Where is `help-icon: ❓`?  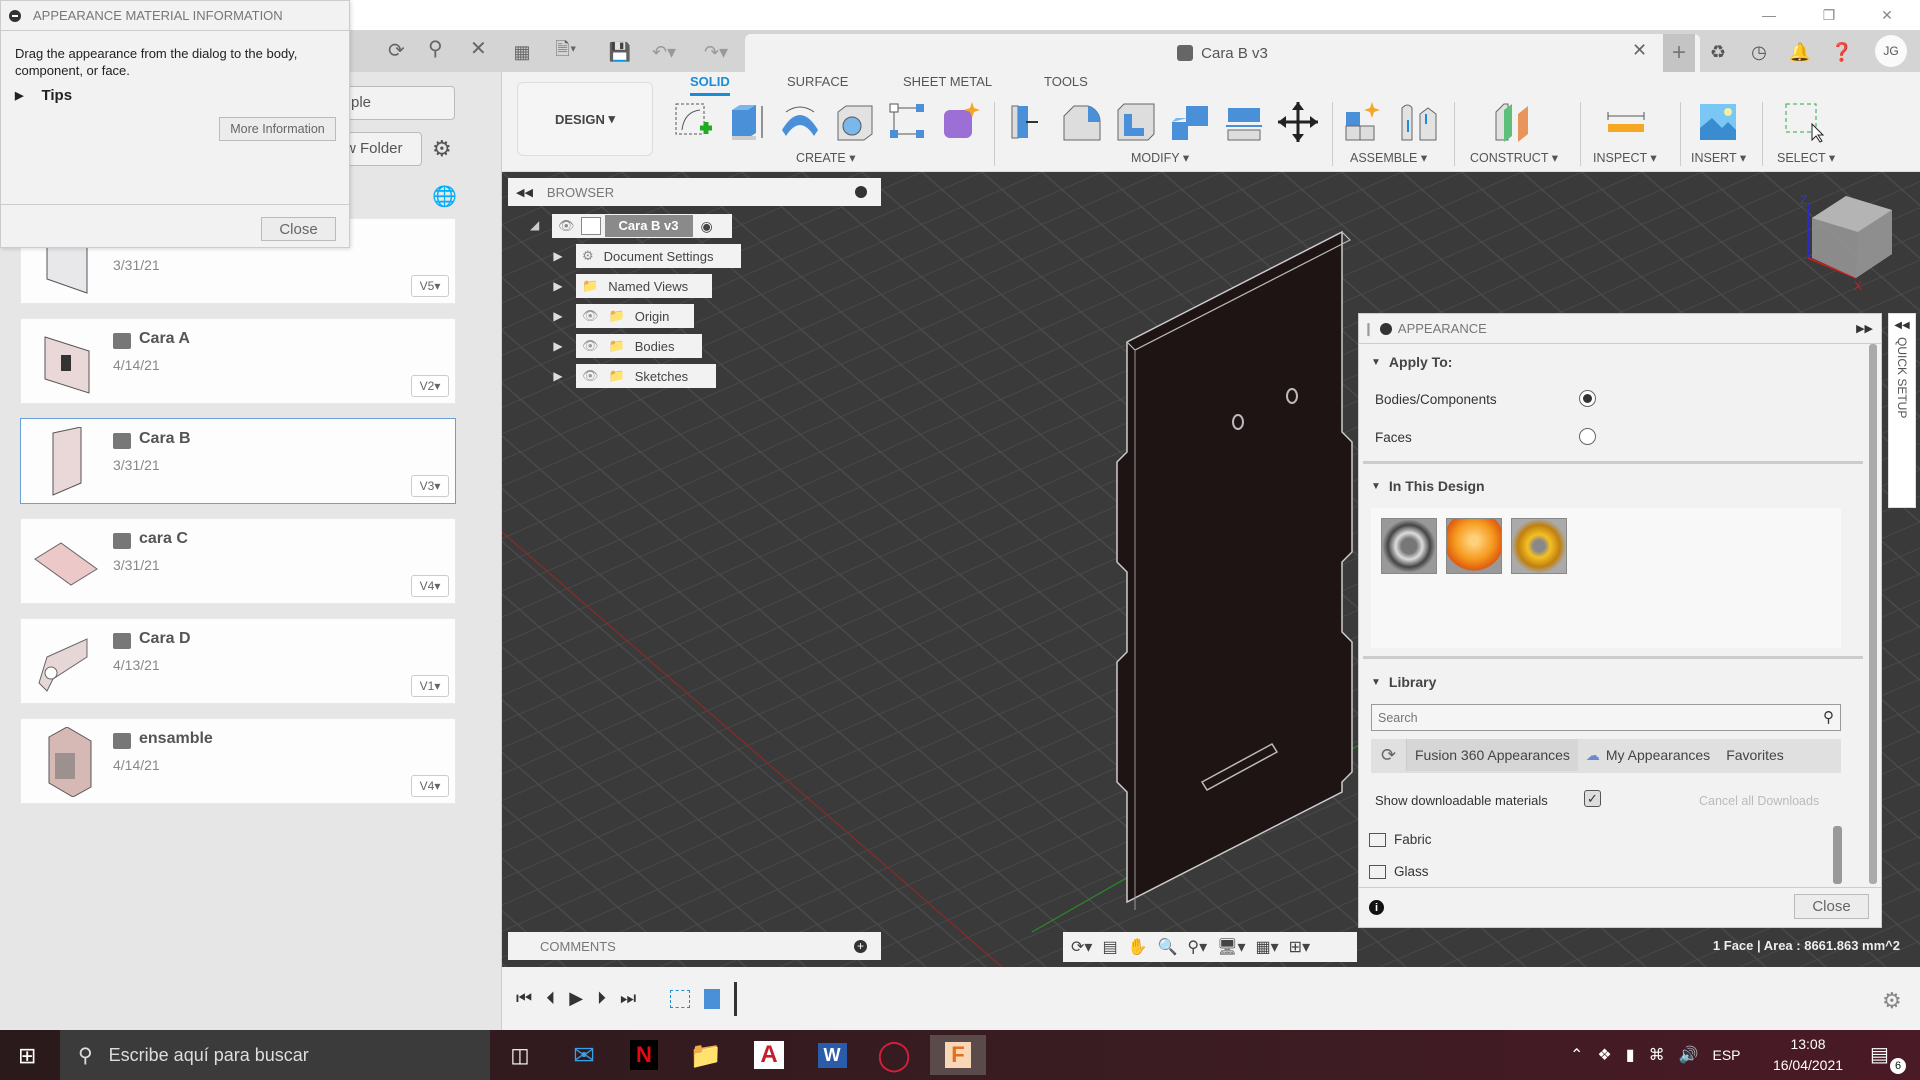
help-icon: ❓ is located at coordinates (1842, 52).